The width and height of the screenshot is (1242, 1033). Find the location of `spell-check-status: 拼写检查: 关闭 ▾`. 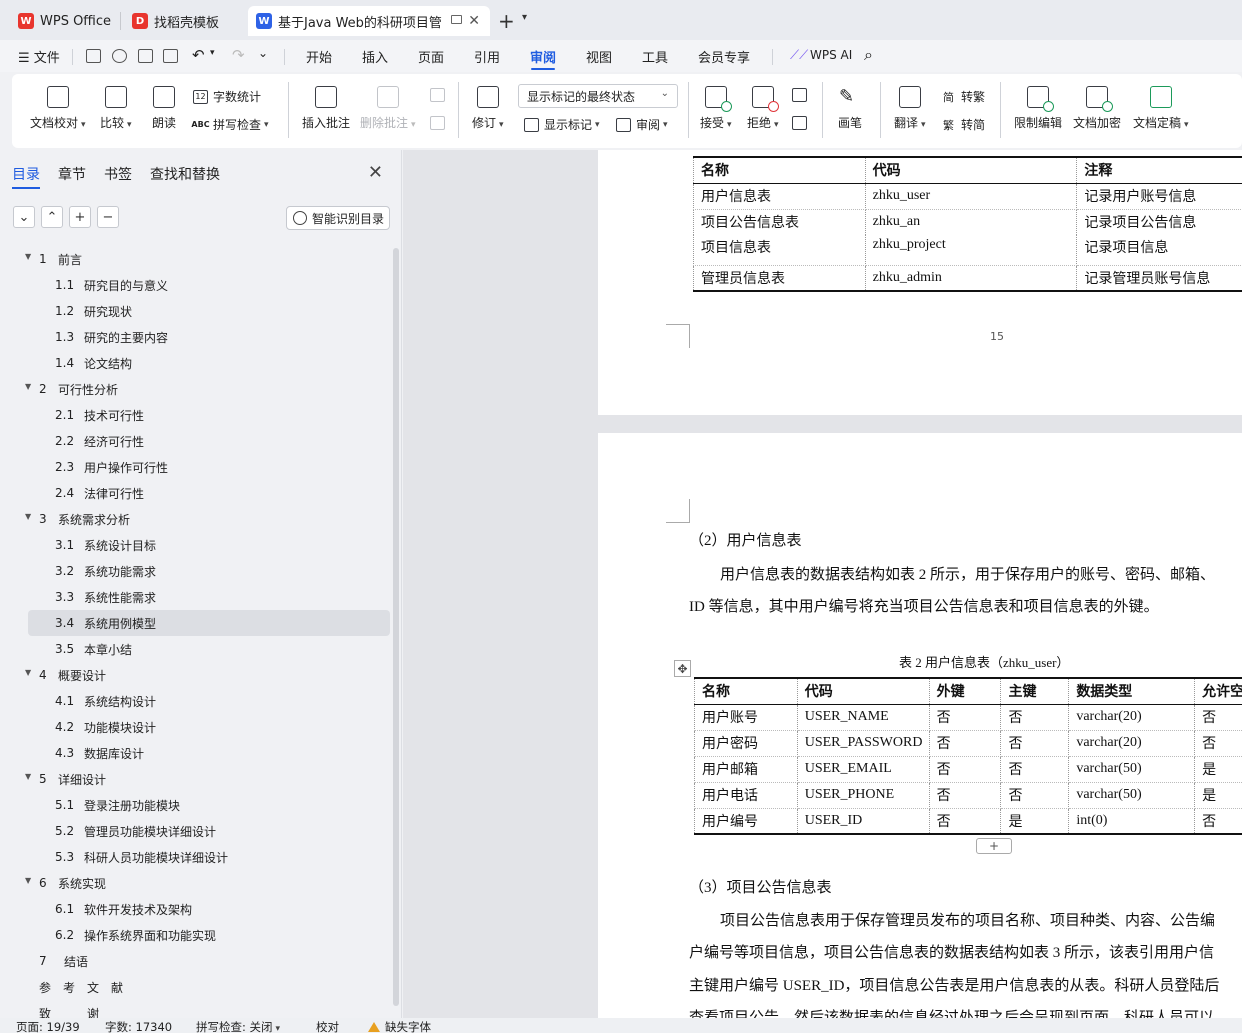

spell-check-status: 拼写检查: 关闭 ▾ is located at coordinates (238, 1026).